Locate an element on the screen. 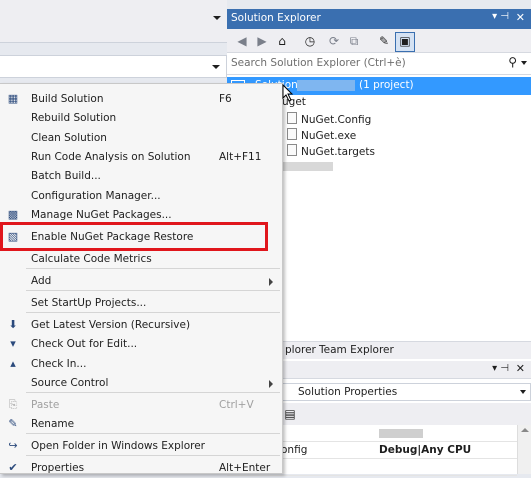  show-all-files-icon: ▣ is located at coordinates (405, 42).